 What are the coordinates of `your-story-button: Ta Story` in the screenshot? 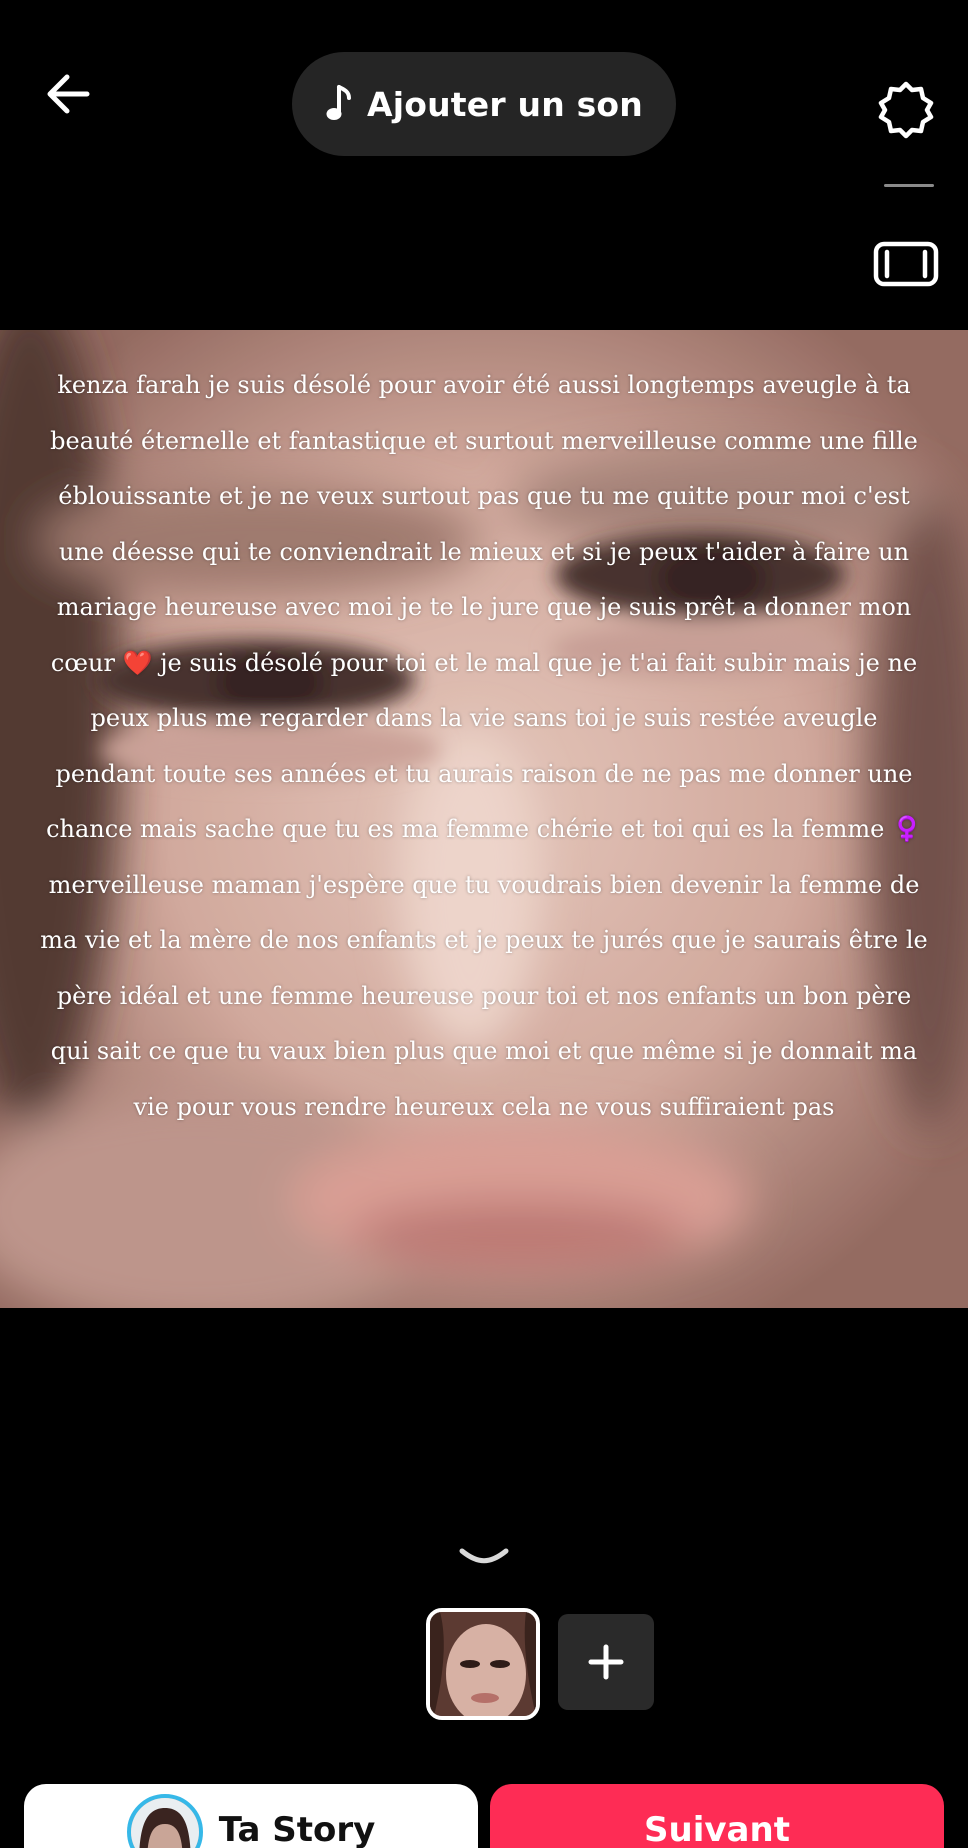 It's located at (251, 1816).